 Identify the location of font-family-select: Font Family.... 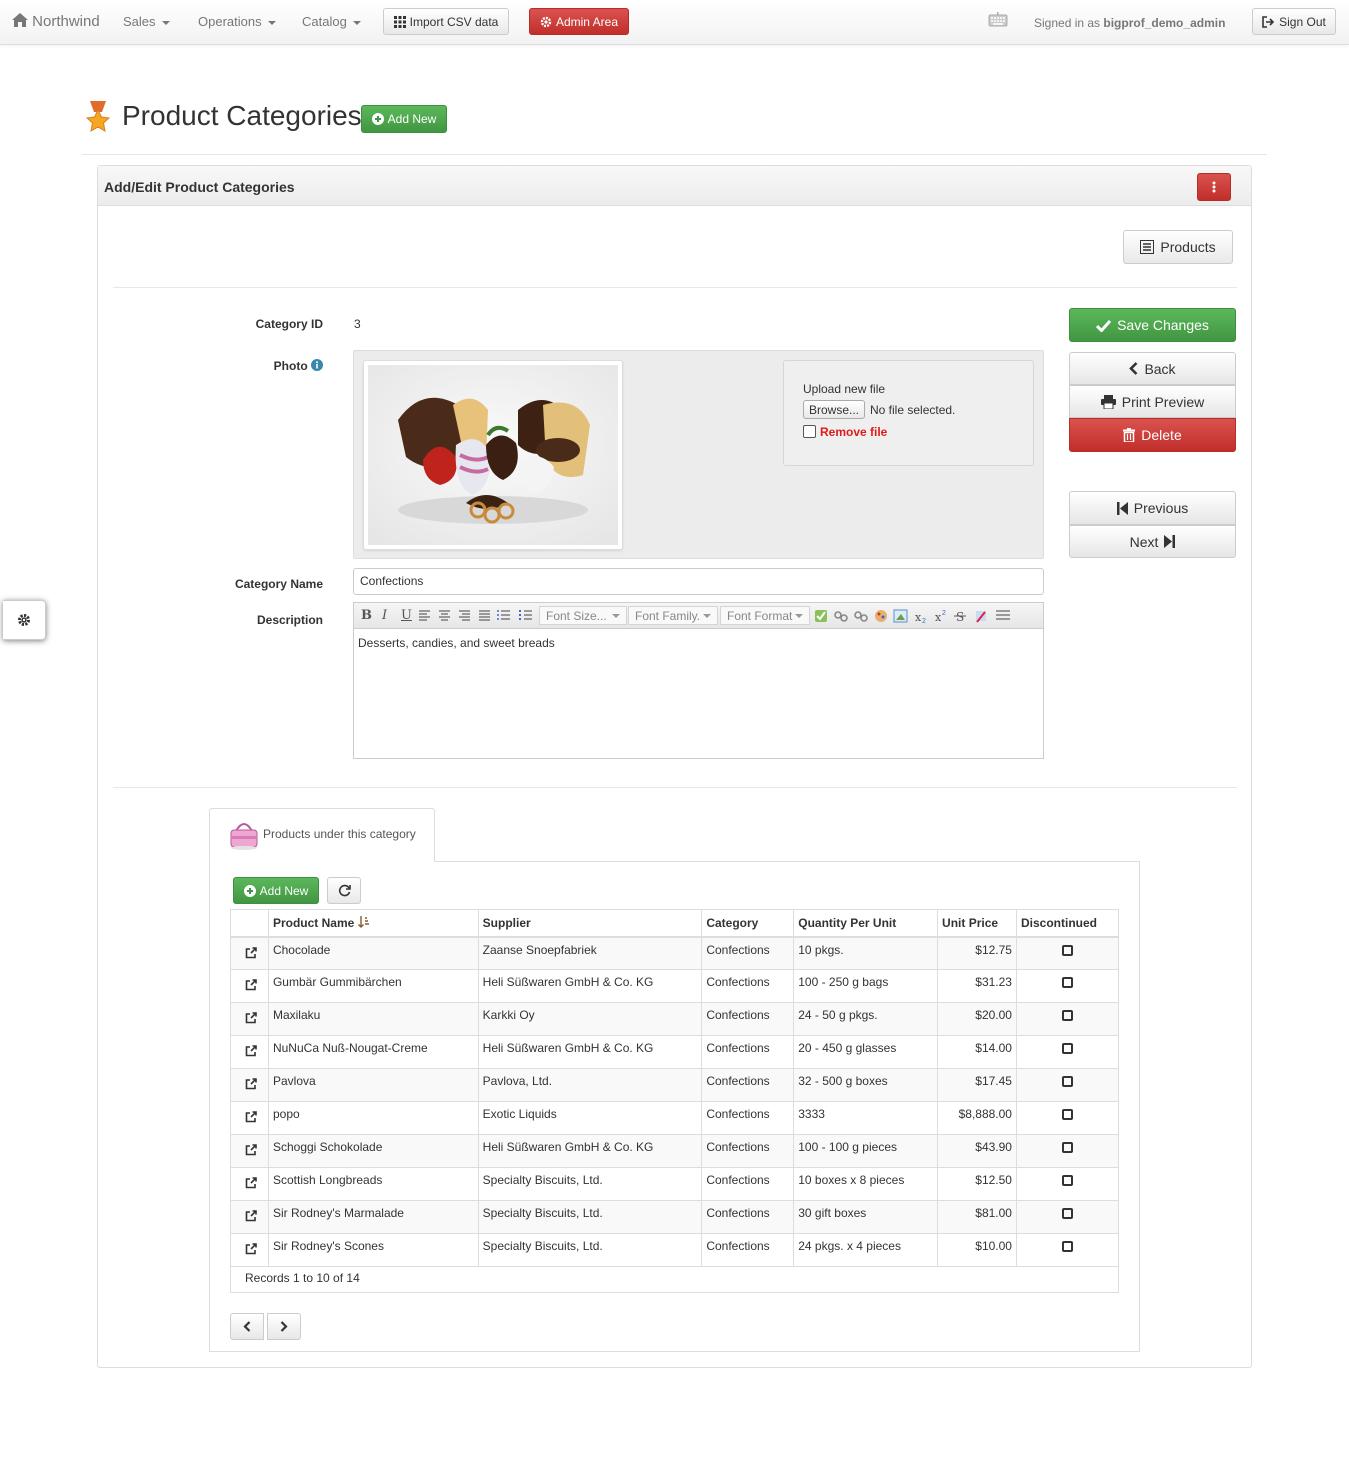
(673, 615).